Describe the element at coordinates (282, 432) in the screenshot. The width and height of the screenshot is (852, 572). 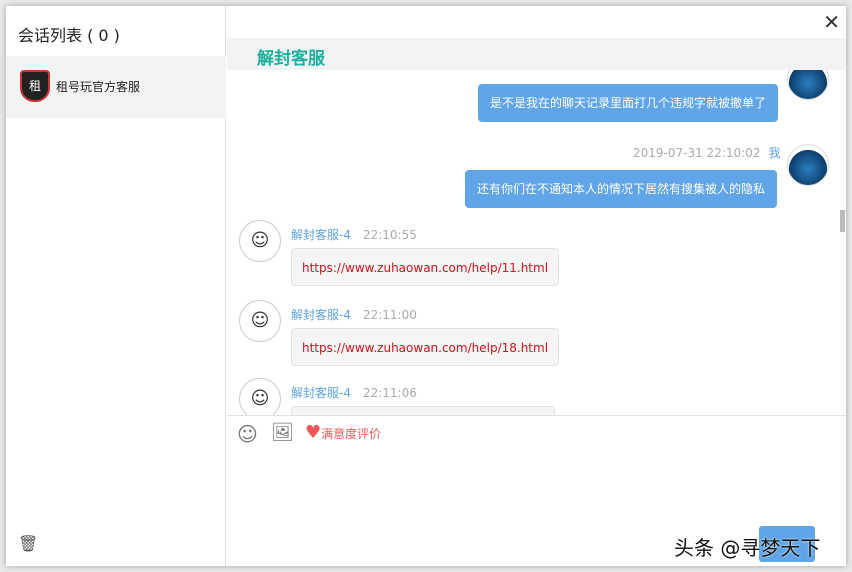
I see `image-icon: 🖼` at that location.